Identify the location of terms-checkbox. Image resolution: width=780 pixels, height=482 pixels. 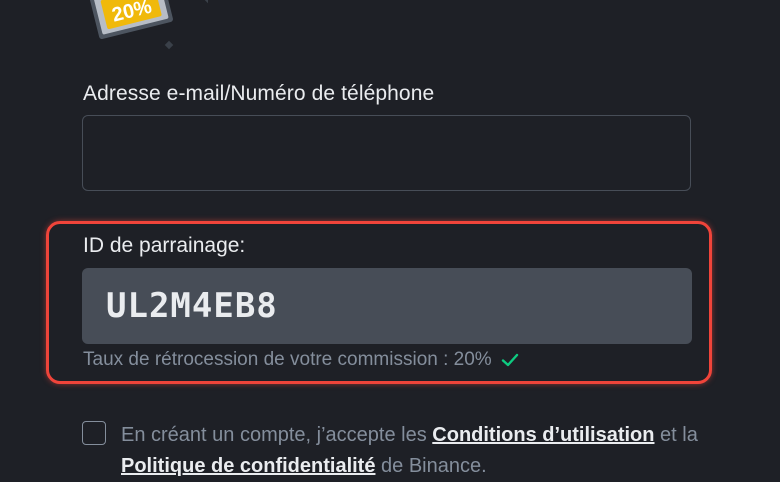
(94, 433).